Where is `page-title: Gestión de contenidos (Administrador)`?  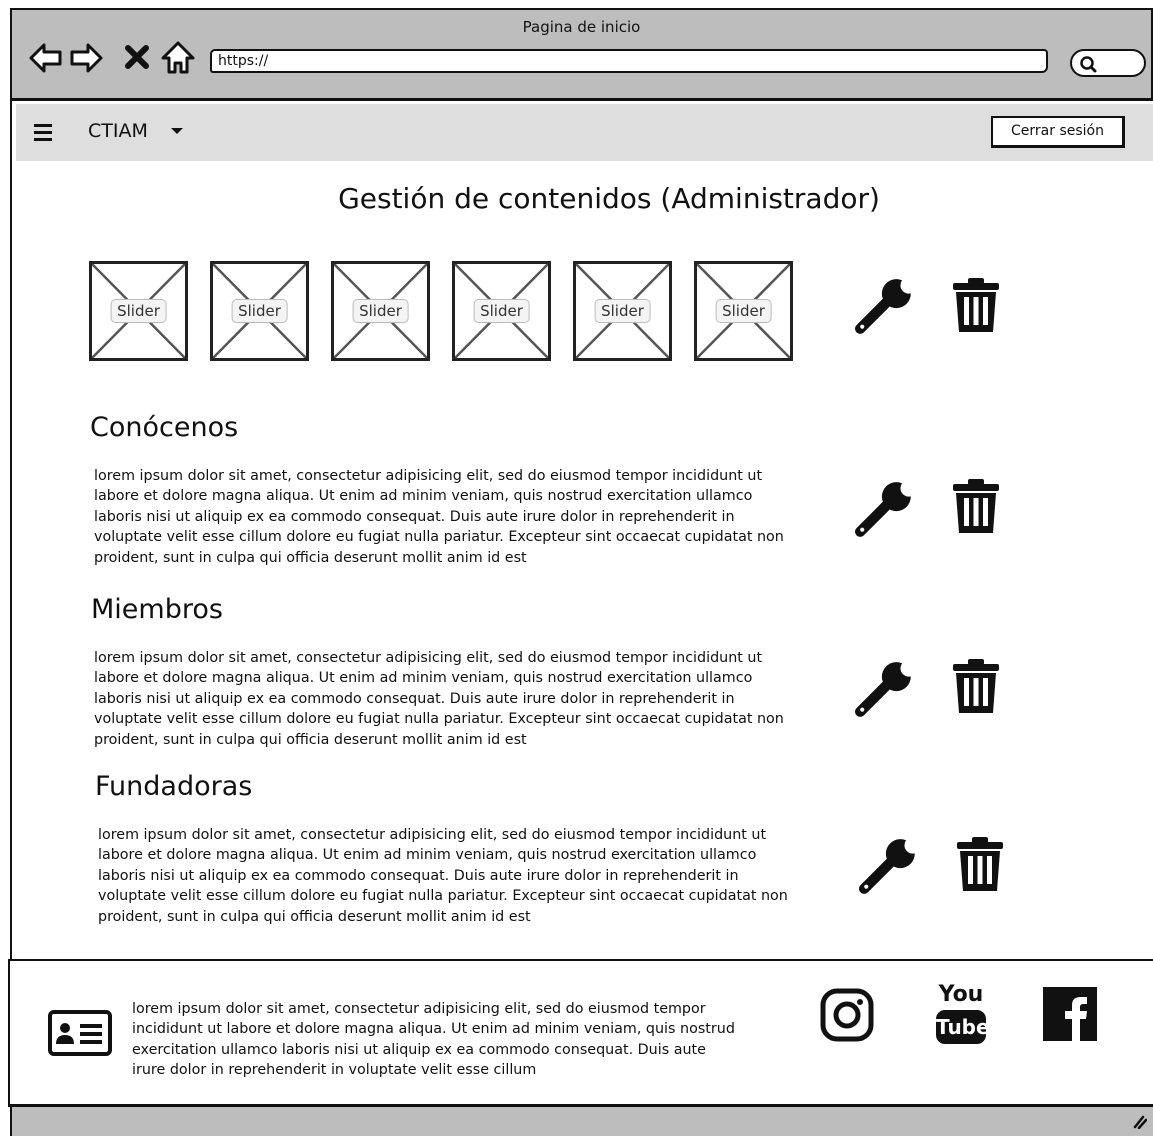
page-title: Gestión de contenidos (Administrador) is located at coordinates (609, 198).